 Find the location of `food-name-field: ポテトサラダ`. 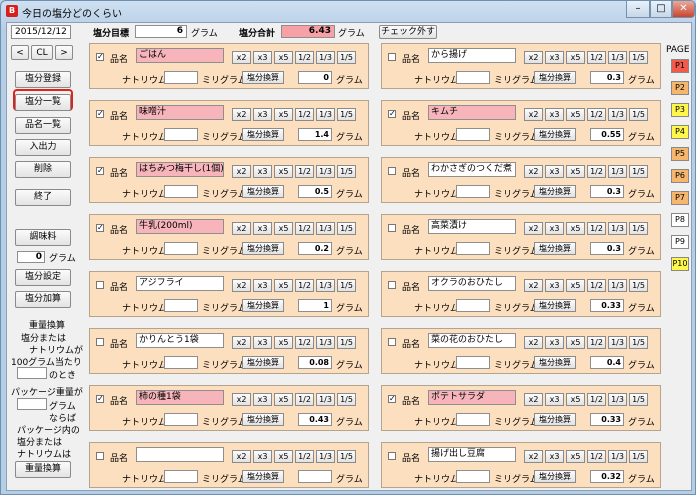

food-name-field: ポテトサラダ is located at coordinates (472, 397).